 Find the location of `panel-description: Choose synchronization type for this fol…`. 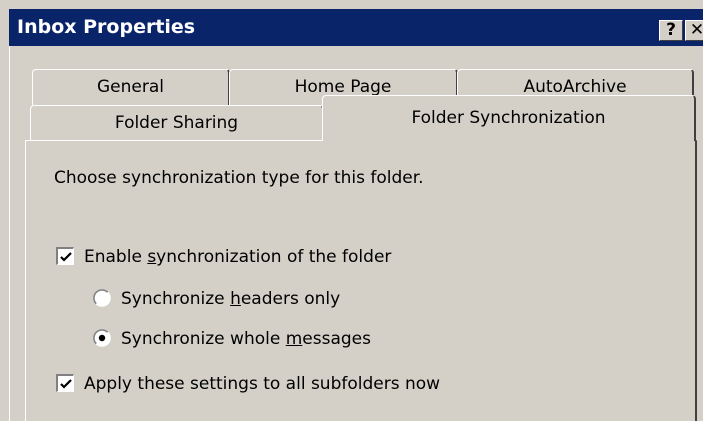

panel-description: Choose synchronization type for this fol… is located at coordinates (239, 178).